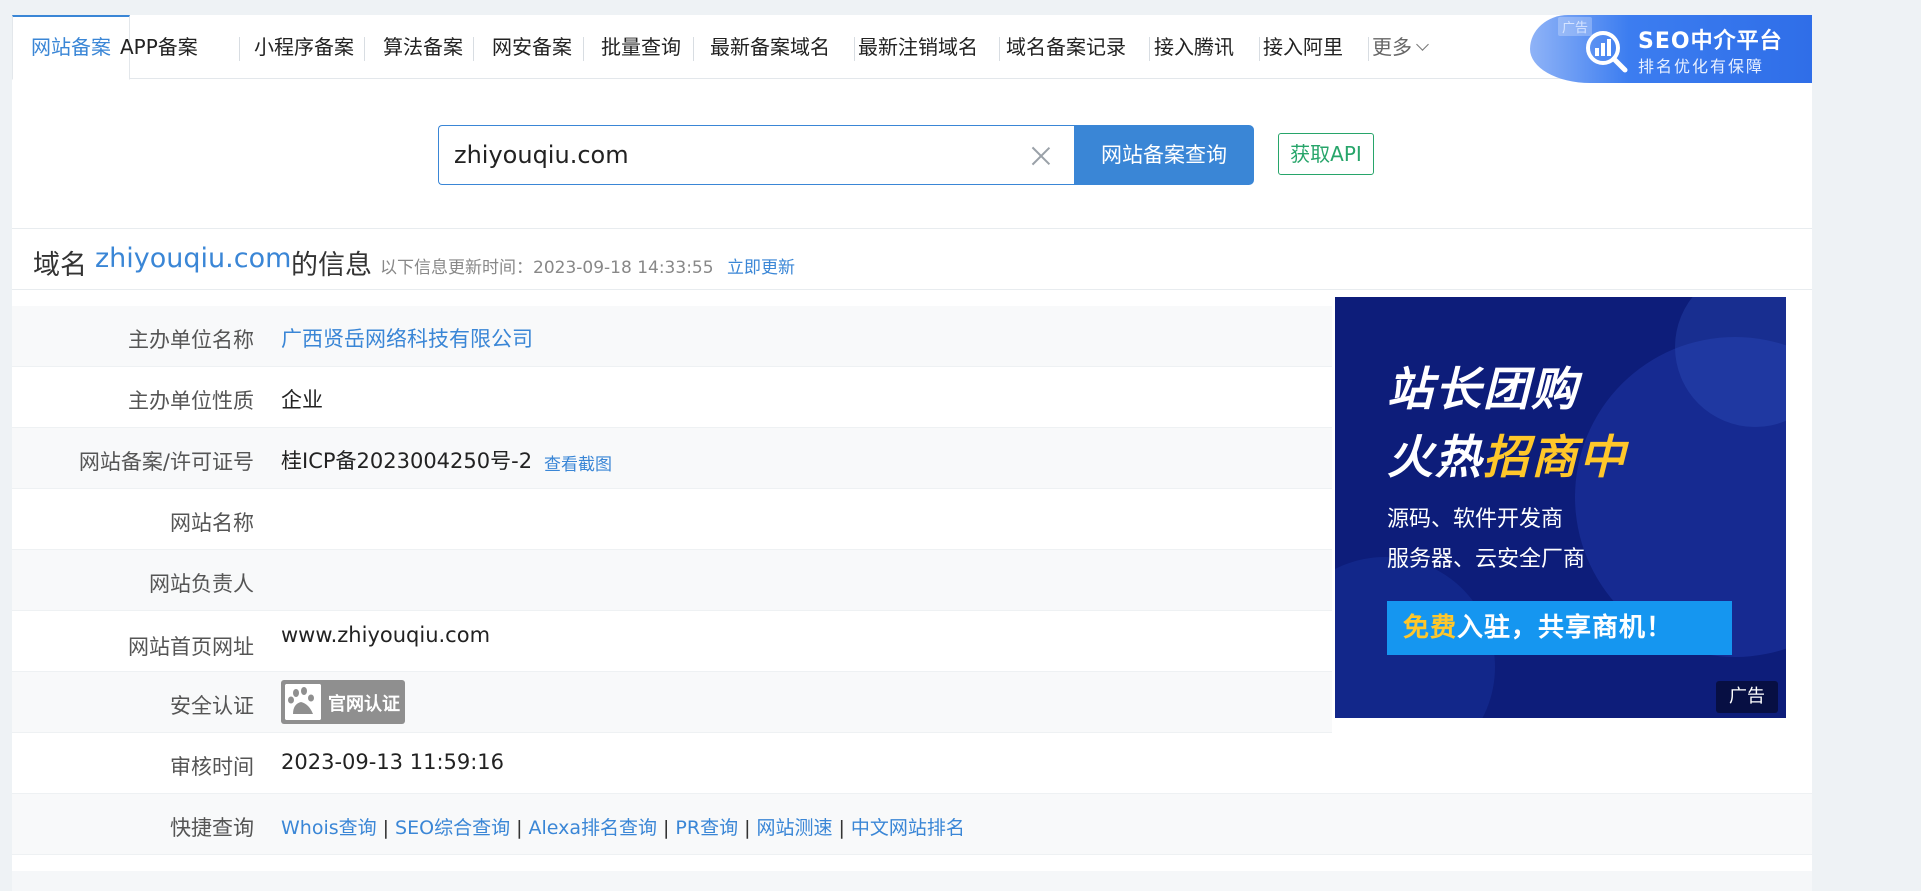 Image resolution: width=1921 pixels, height=891 pixels. I want to click on ad-cta-text: 入驻，共享商机！, so click(1565, 628).